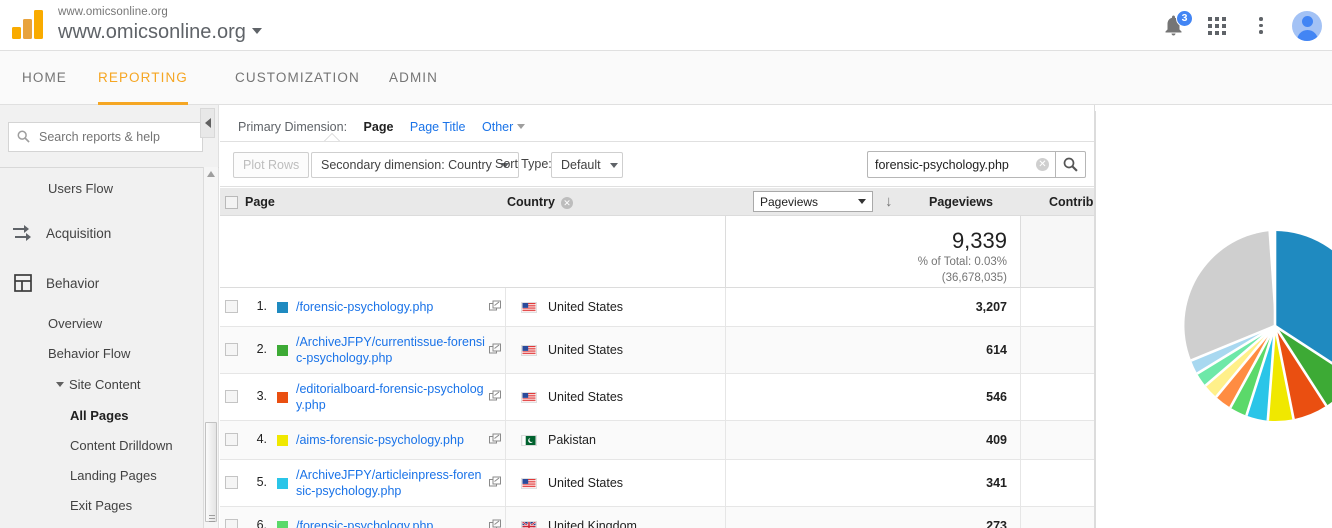  Describe the element at coordinates (293, 127) in the screenshot. I see `primary-dimension-label: Primary Dimension:` at that location.